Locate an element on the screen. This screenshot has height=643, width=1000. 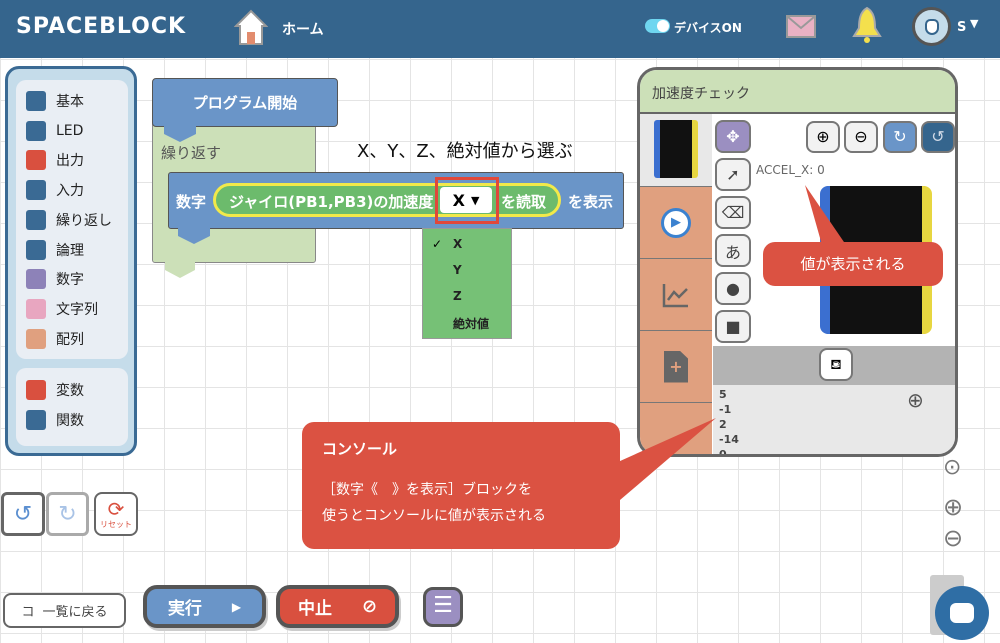
value-callout: 値が表示される is located at coordinates (853, 264).